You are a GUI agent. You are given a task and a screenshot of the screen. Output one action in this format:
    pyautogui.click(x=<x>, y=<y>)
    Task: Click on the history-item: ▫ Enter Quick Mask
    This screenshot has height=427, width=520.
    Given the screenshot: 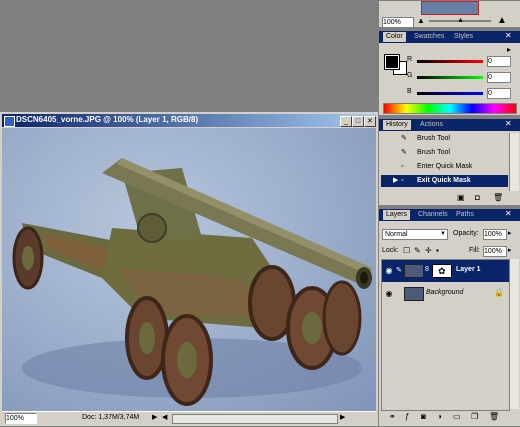 What is the action you would take?
    pyautogui.click(x=444, y=167)
    